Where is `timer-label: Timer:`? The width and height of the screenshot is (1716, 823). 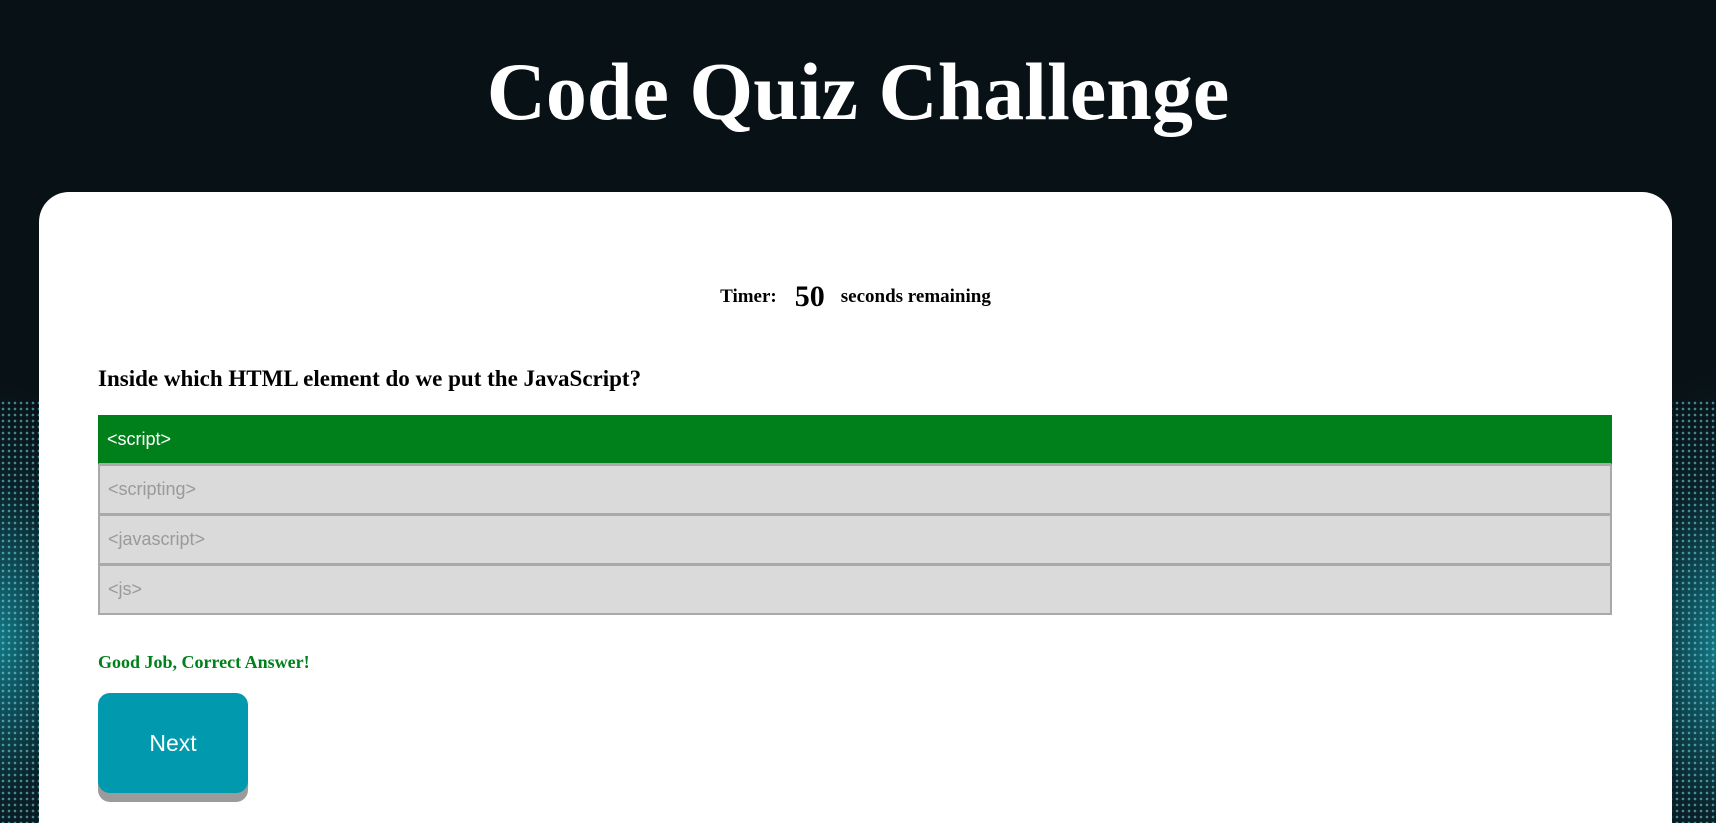 timer-label: Timer: is located at coordinates (748, 296).